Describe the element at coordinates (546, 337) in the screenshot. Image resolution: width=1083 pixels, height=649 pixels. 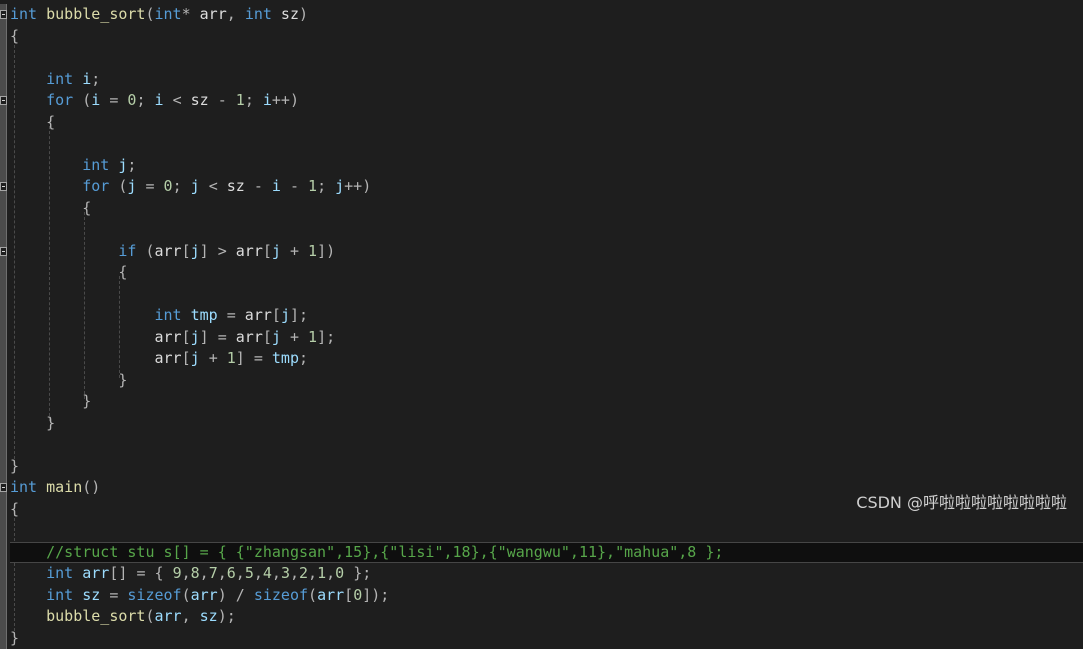
I see `code-line: arr[j] = arr[j + 1];` at that location.